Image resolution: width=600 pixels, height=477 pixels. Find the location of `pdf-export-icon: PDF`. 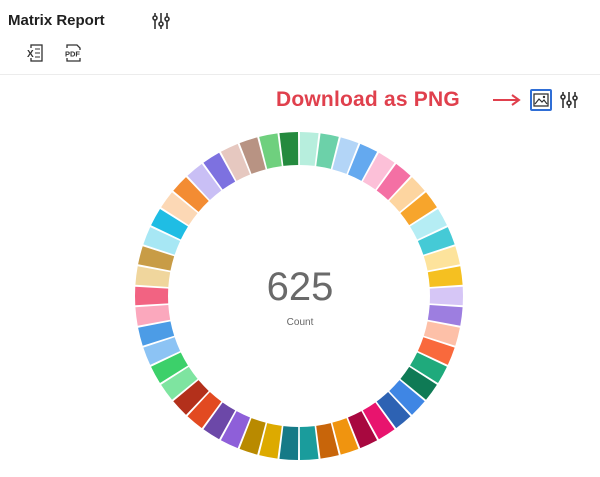

pdf-export-icon: PDF is located at coordinates (73, 53).